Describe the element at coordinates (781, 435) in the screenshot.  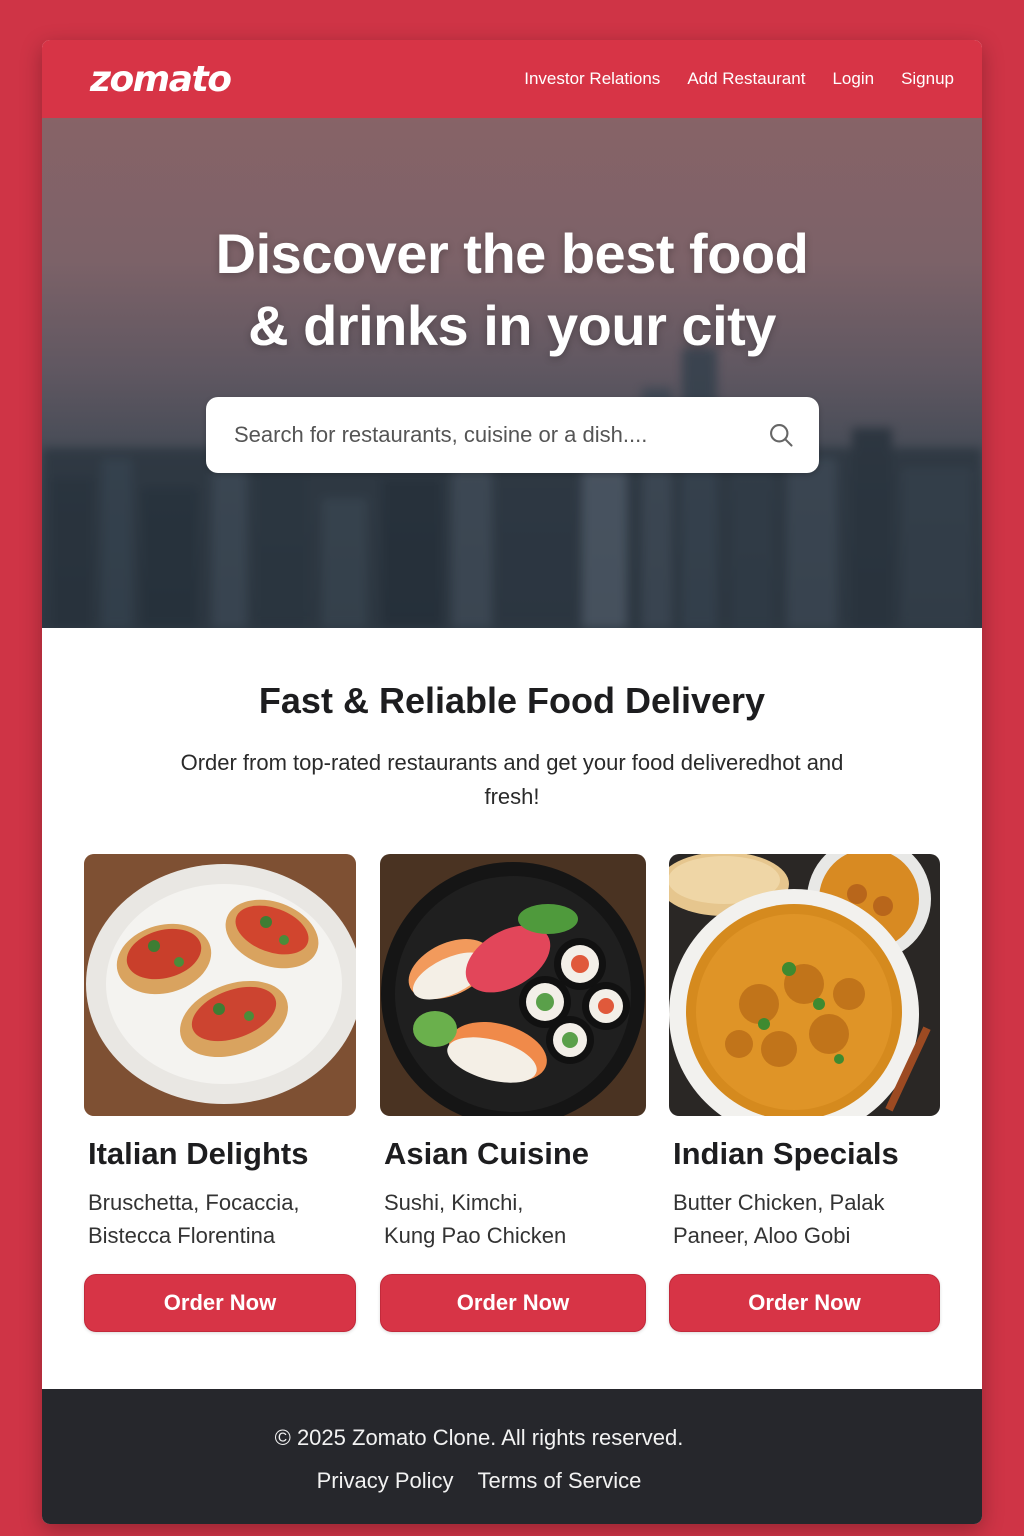
I see `search-icon` at that location.